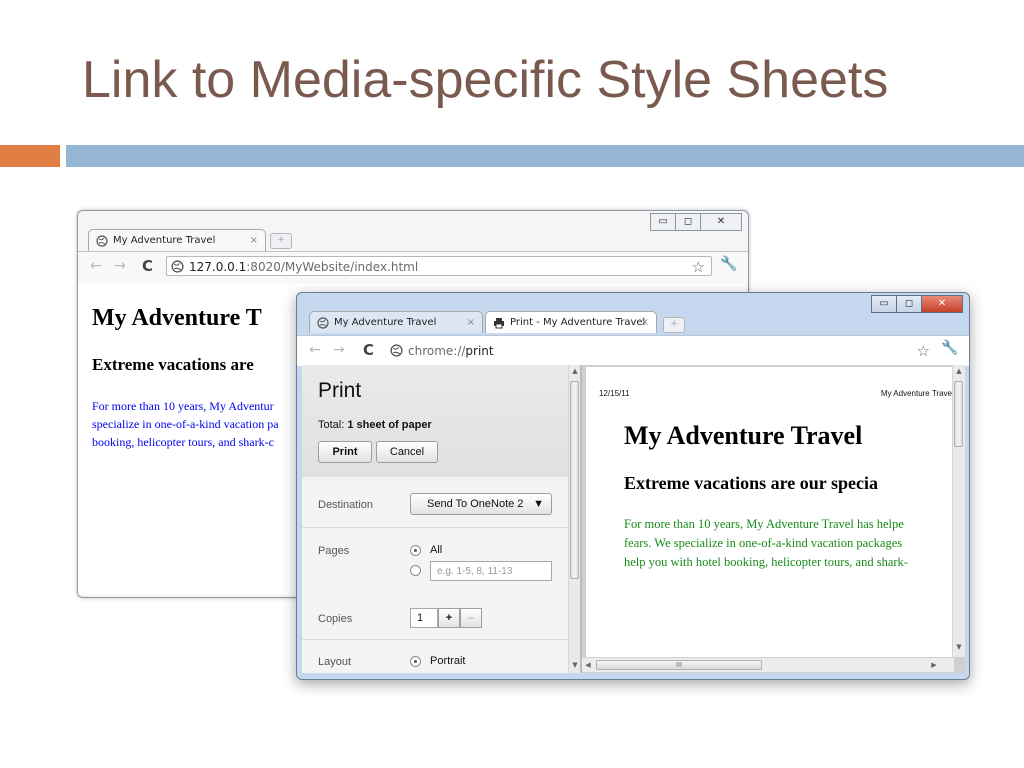 This screenshot has width=1024, height=768. Describe the element at coordinates (768, 664) in the screenshot. I see `preview-horizontal-scrollbar: ◀ III ▶` at that location.